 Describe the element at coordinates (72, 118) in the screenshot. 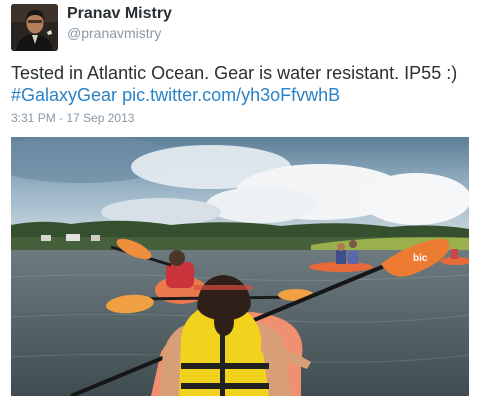

I see `tweet-timestamp: 3:31 PM - 17 Sep 2013` at that location.